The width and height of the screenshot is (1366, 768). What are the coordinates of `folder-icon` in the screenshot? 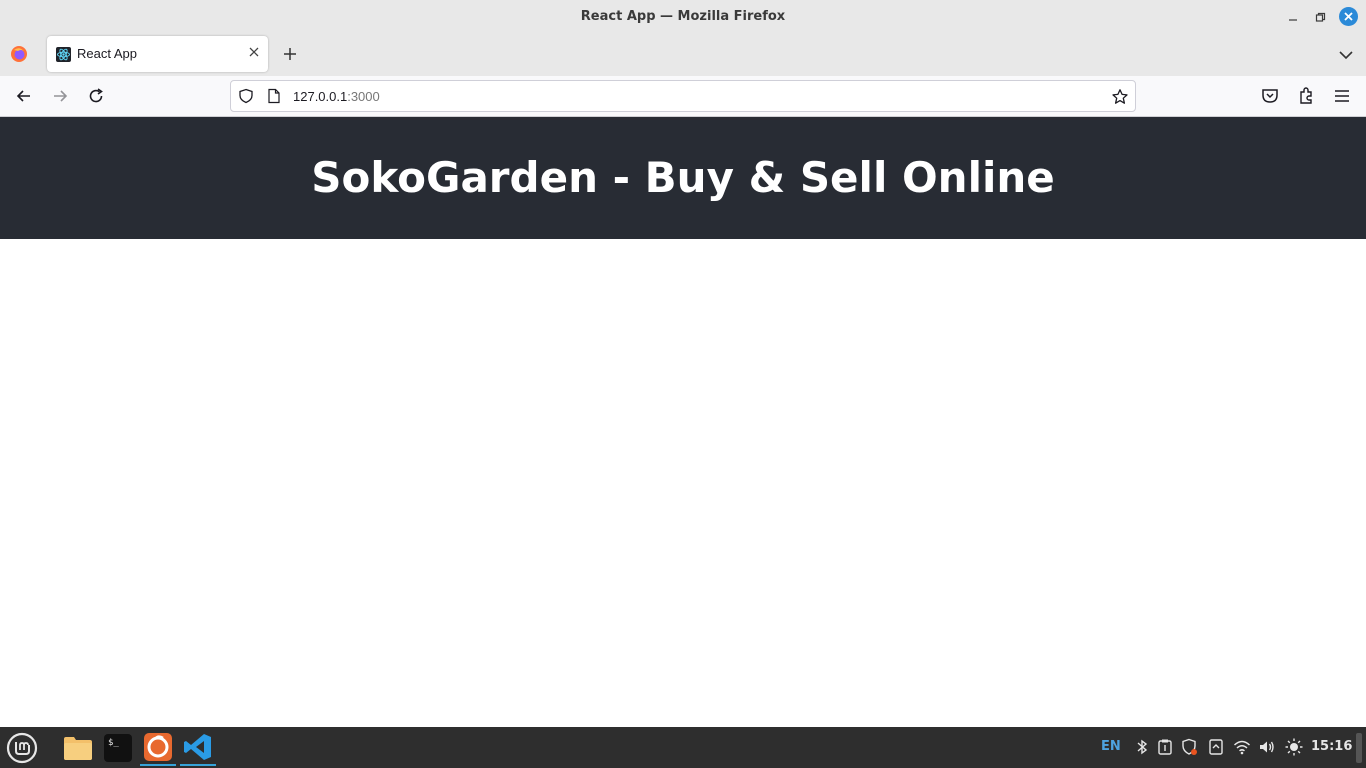 It's located at (78, 748).